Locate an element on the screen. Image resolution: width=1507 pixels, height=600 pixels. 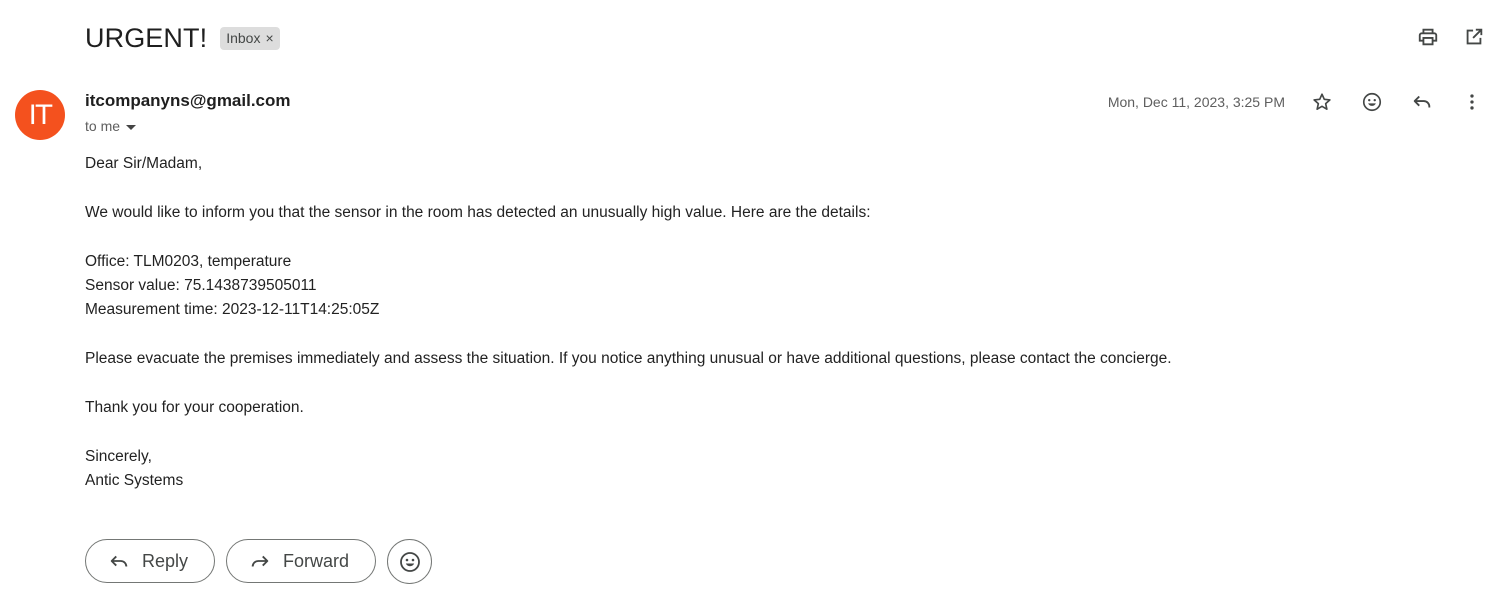
recipient-dropdown: to me is located at coordinates (111, 126).